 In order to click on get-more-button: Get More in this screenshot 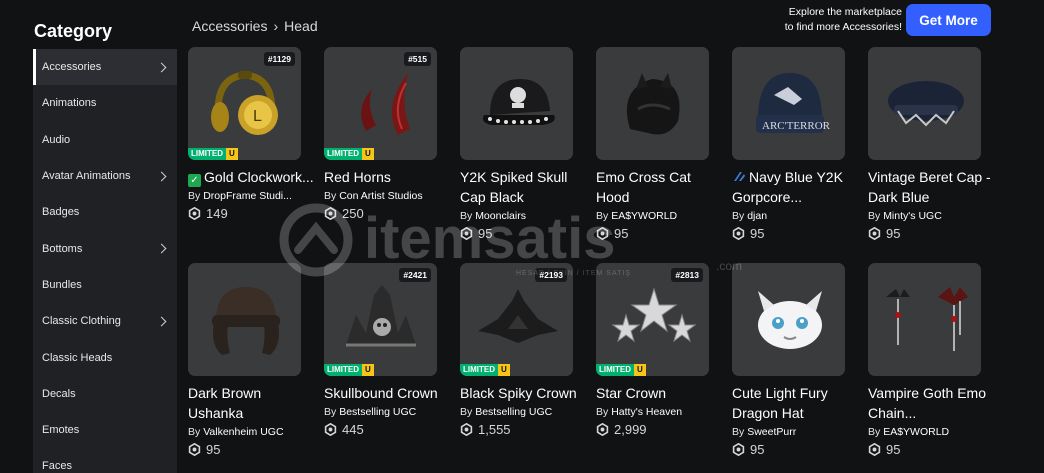, I will do `click(948, 20)`.